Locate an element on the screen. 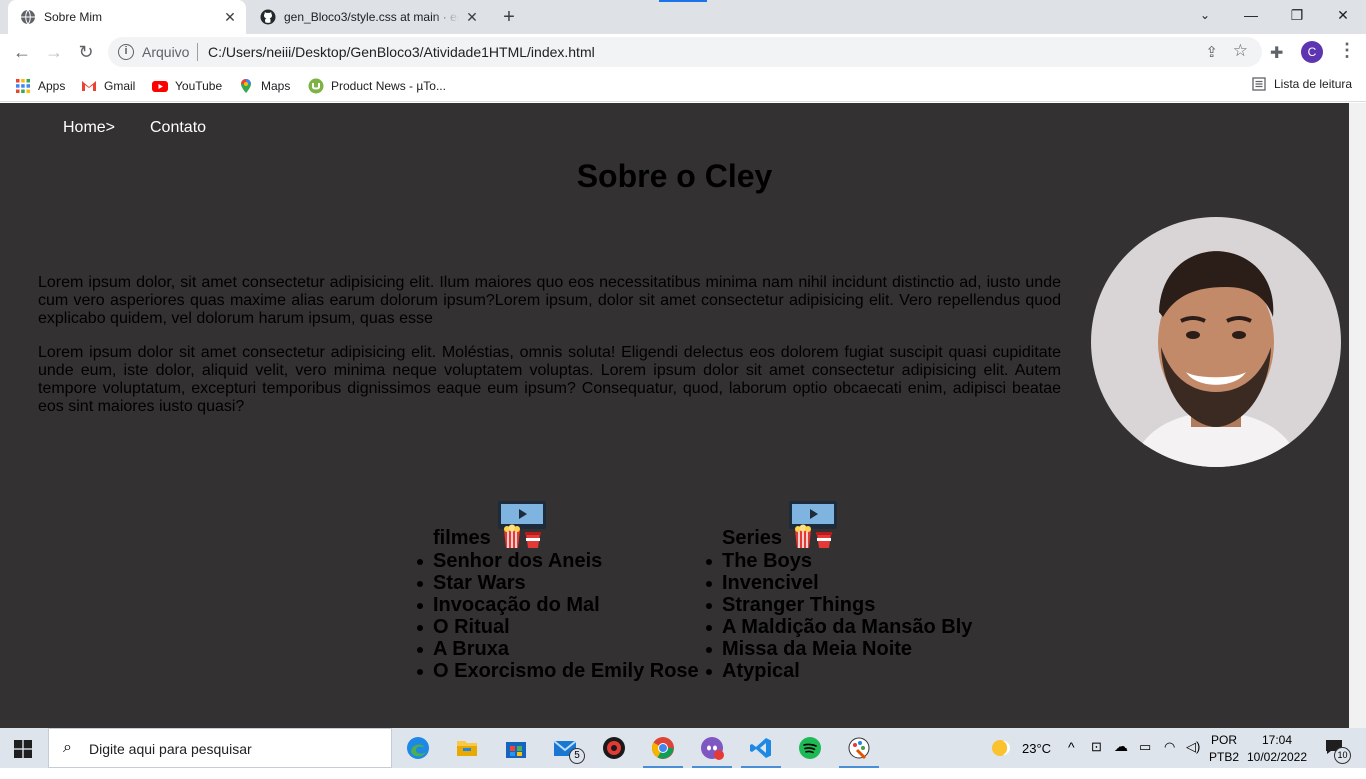 The width and height of the screenshot is (1366, 779). tab-github: gen_Bloco3/style.css at main · ee ✕ is located at coordinates (368, 17).